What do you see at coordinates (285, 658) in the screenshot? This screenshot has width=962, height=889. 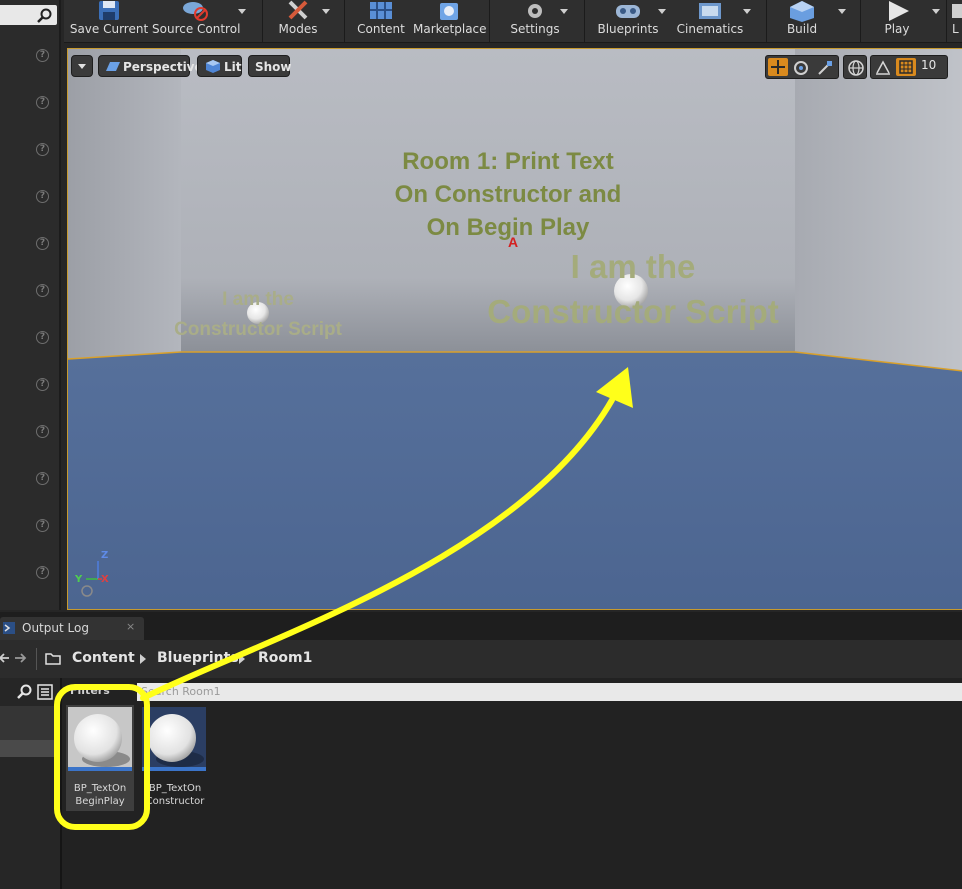 I see `breadcrumb-room1: Room1` at bounding box center [285, 658].